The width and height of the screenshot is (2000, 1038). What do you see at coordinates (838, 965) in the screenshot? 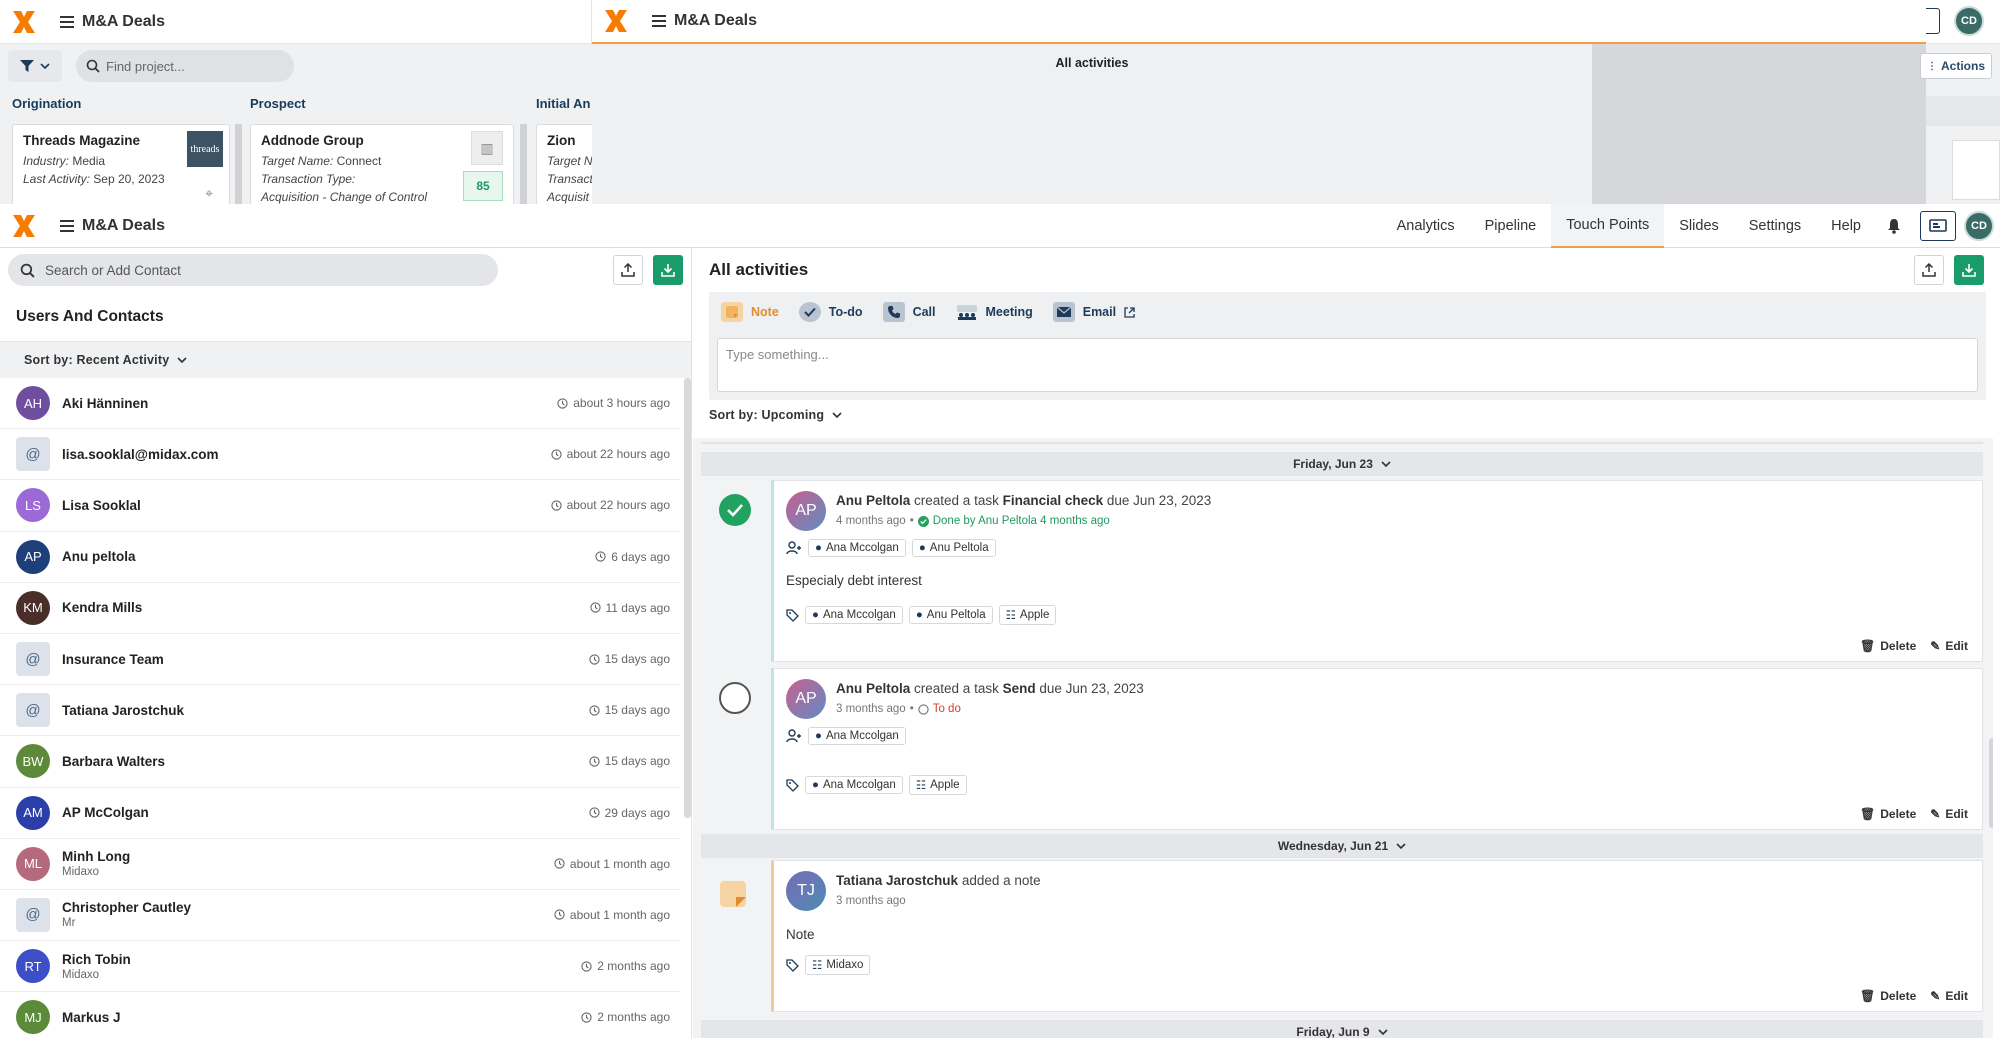
I see `tag-chip: ☷ Midaxo` at bounding box center [838, 965].